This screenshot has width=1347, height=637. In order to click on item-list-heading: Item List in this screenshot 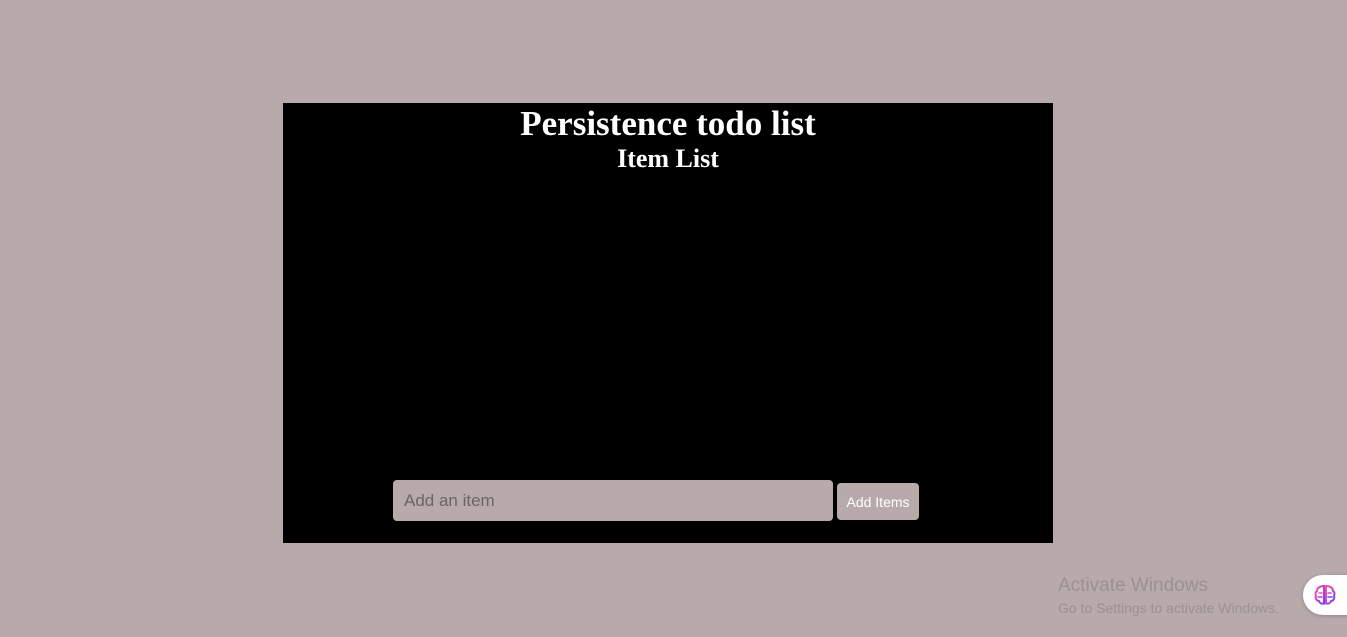, I will do `click(668, 158)`.